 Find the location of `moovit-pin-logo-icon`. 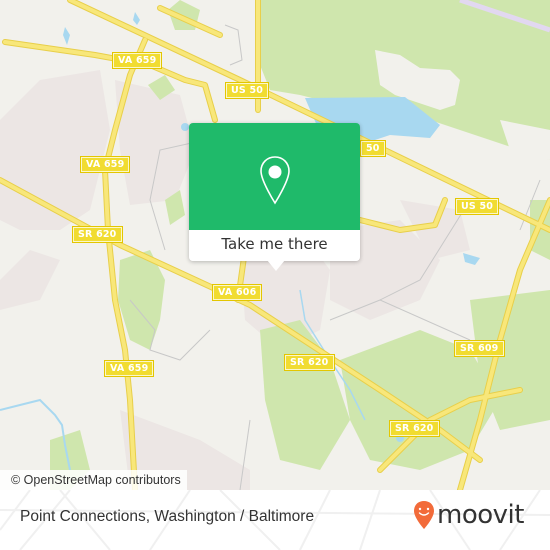

moovit-pin-logo-icon is located at coordinates (424, 515).